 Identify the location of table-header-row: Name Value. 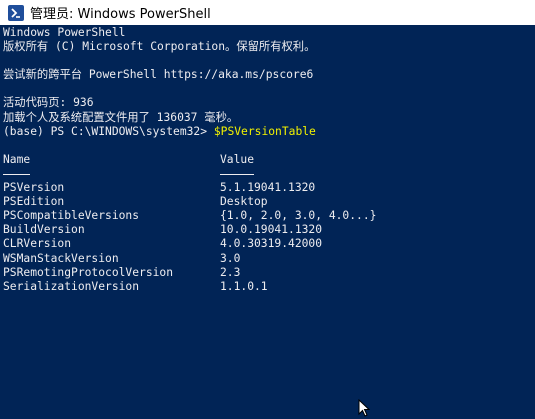
(267, 160).